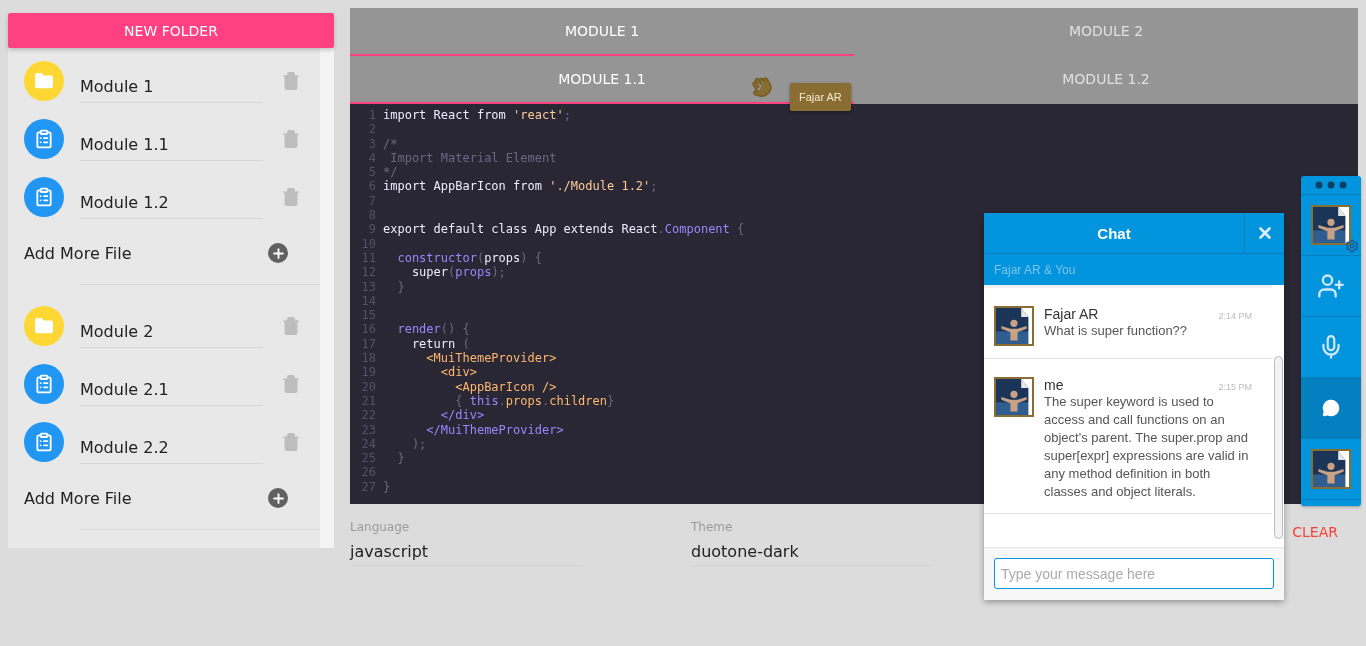 The image size is (1366, 646). What do you see at coordinates (473, 158) in the screenshot?
I see `code-line: Import Material Element` at bounding box center [473, 158].